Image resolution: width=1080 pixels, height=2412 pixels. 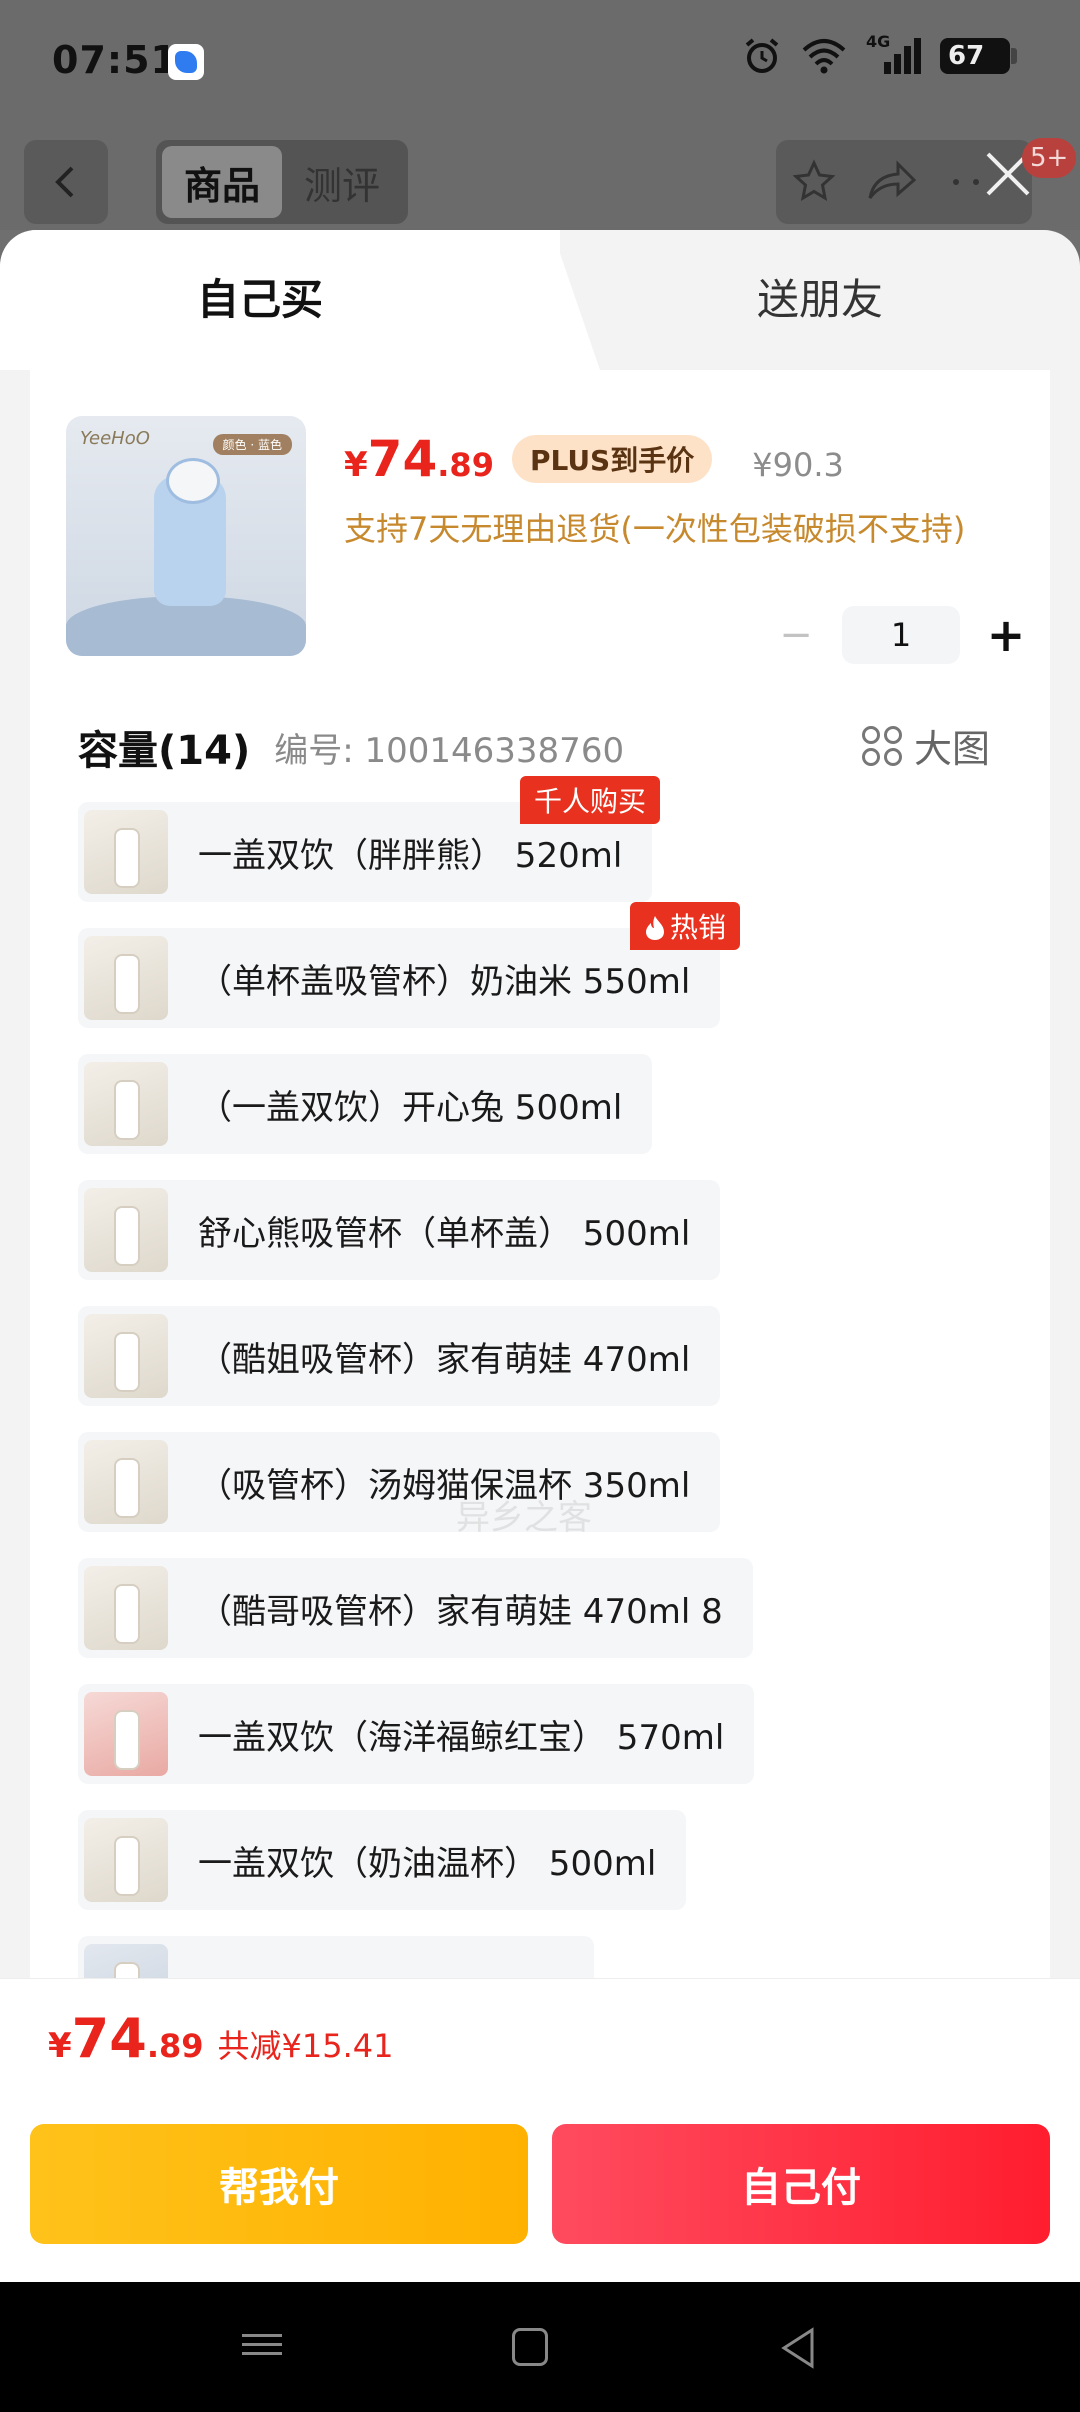 I want to click on option-item: （一盖双饮）开心兔 500ml, so click(x=365, y=1104).